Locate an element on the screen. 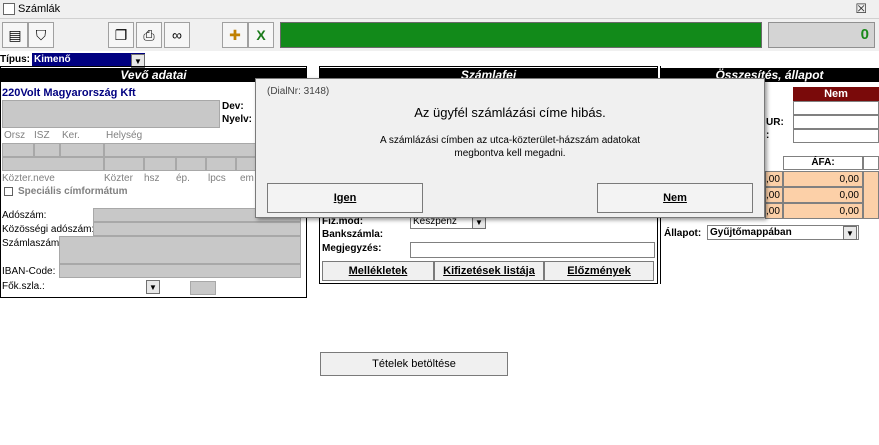  allapot-select: Gyűjtőmappában is located at coordinates (783, 232).